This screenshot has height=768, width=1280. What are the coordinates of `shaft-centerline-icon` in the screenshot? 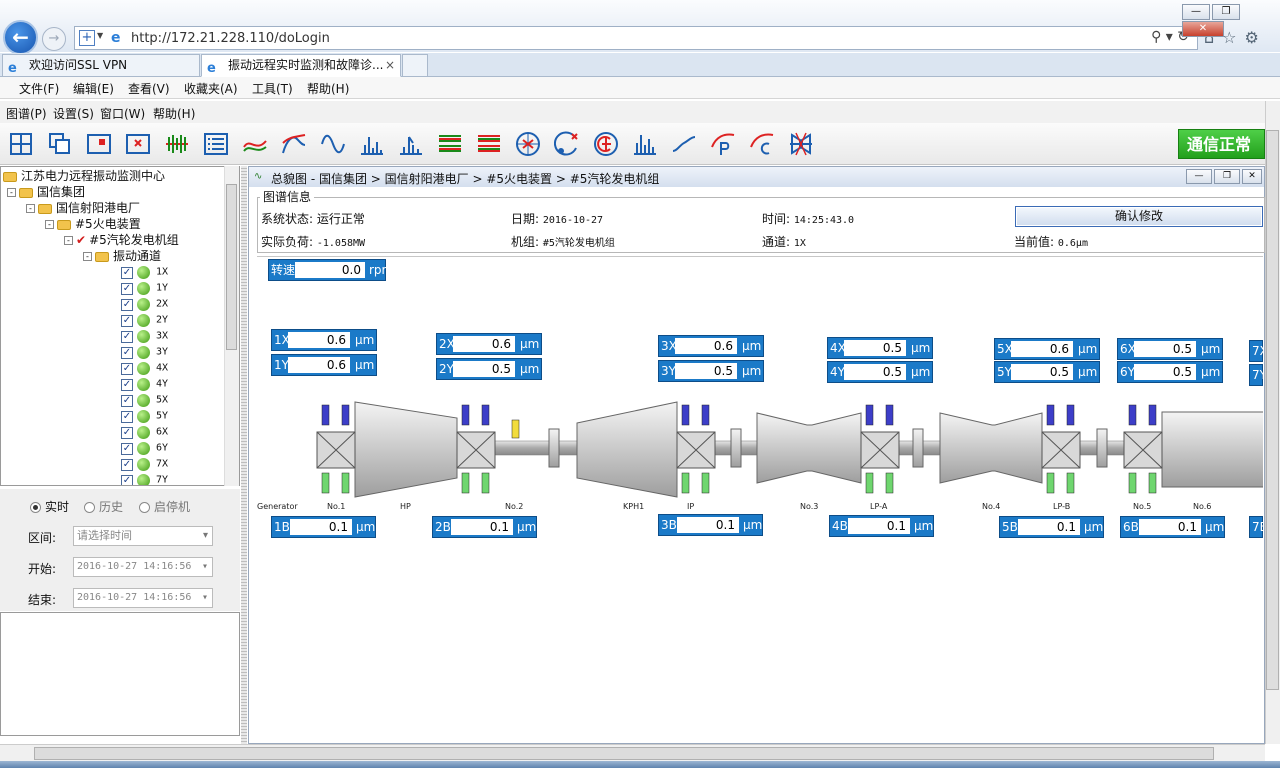 It's located at (567, 144).